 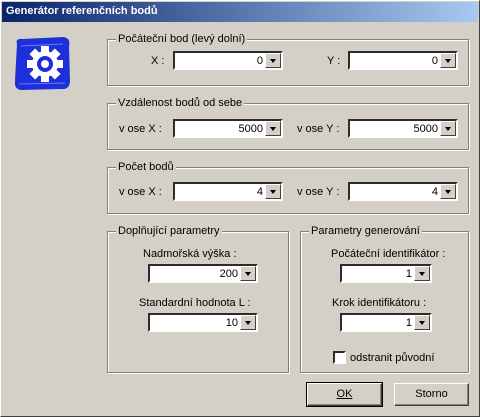 What do you see at coordinates (158, 61) in the screenshot?
I see `start-x-label: X :` at bounding box center [158, 61].